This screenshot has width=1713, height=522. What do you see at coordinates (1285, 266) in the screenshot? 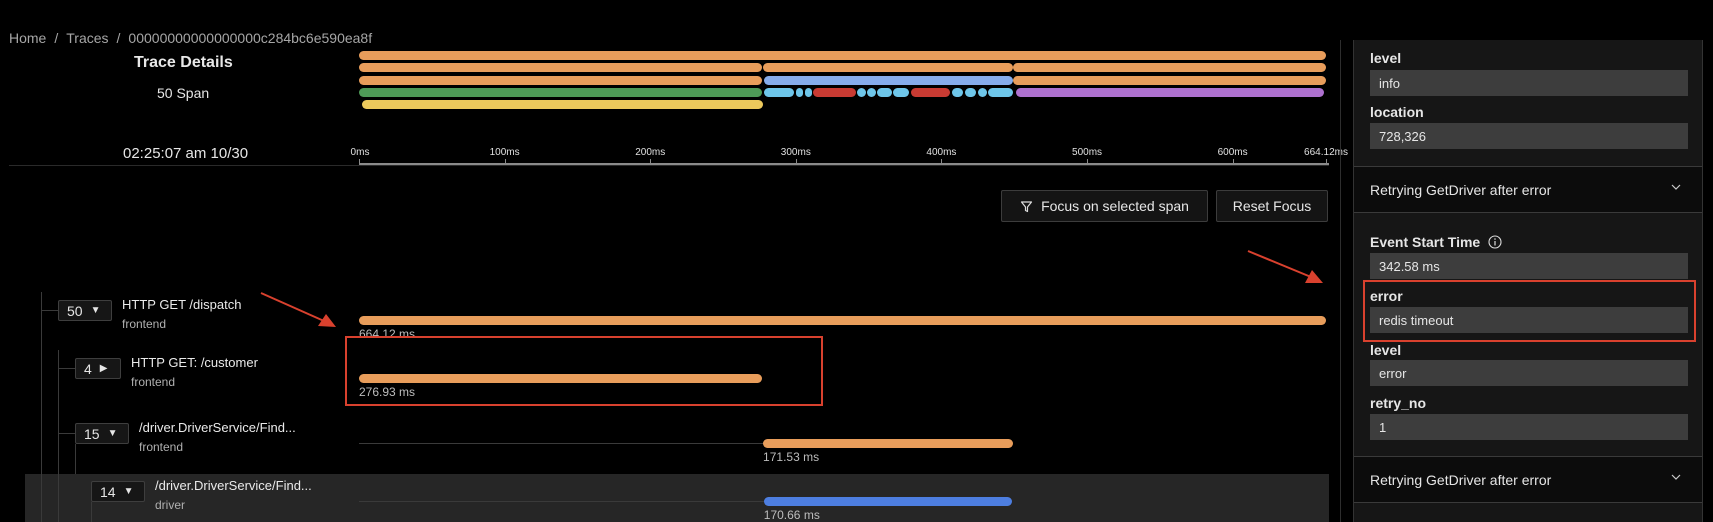
I see `annotation-arrow-icon` at bounding box center [1285, 266].